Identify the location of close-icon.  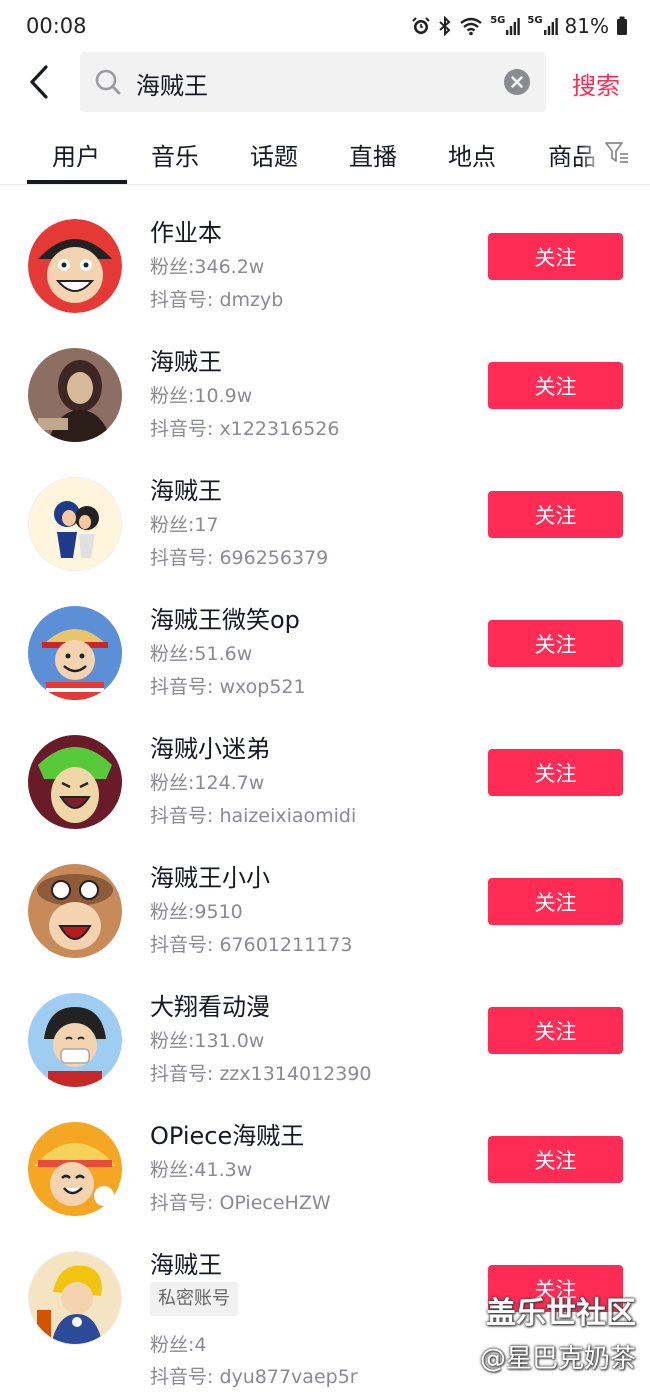
(517, 82).